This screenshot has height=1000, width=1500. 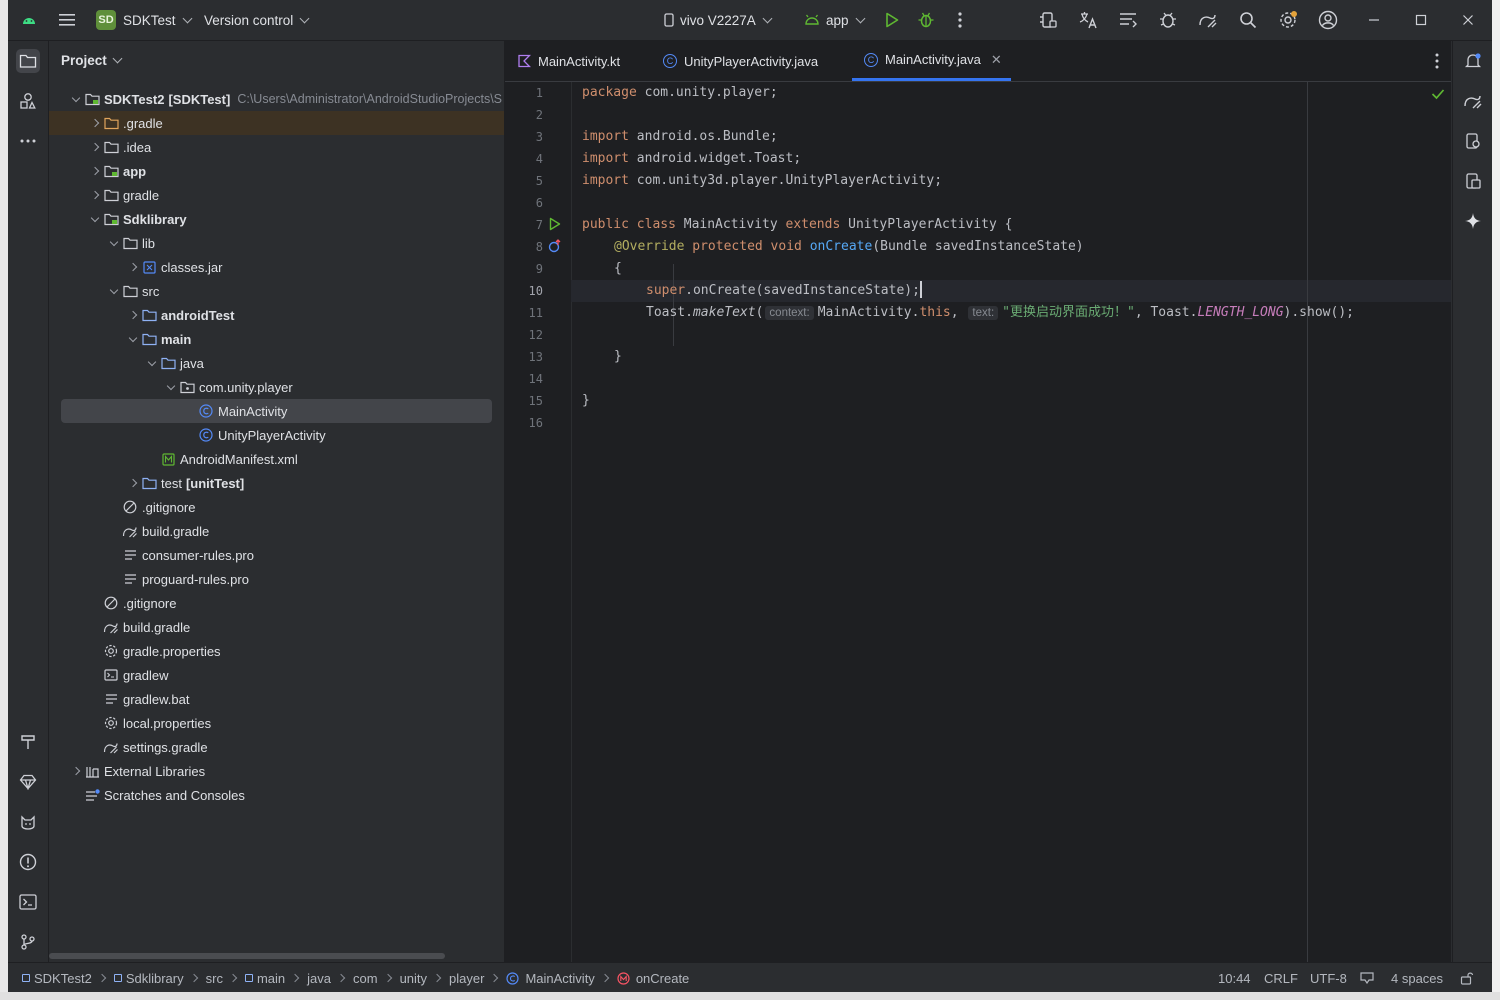 What do you see at coordinates (1048, 20) in the screenshot?
I see `device-manager-icon` at bounding box center [1048, 20].